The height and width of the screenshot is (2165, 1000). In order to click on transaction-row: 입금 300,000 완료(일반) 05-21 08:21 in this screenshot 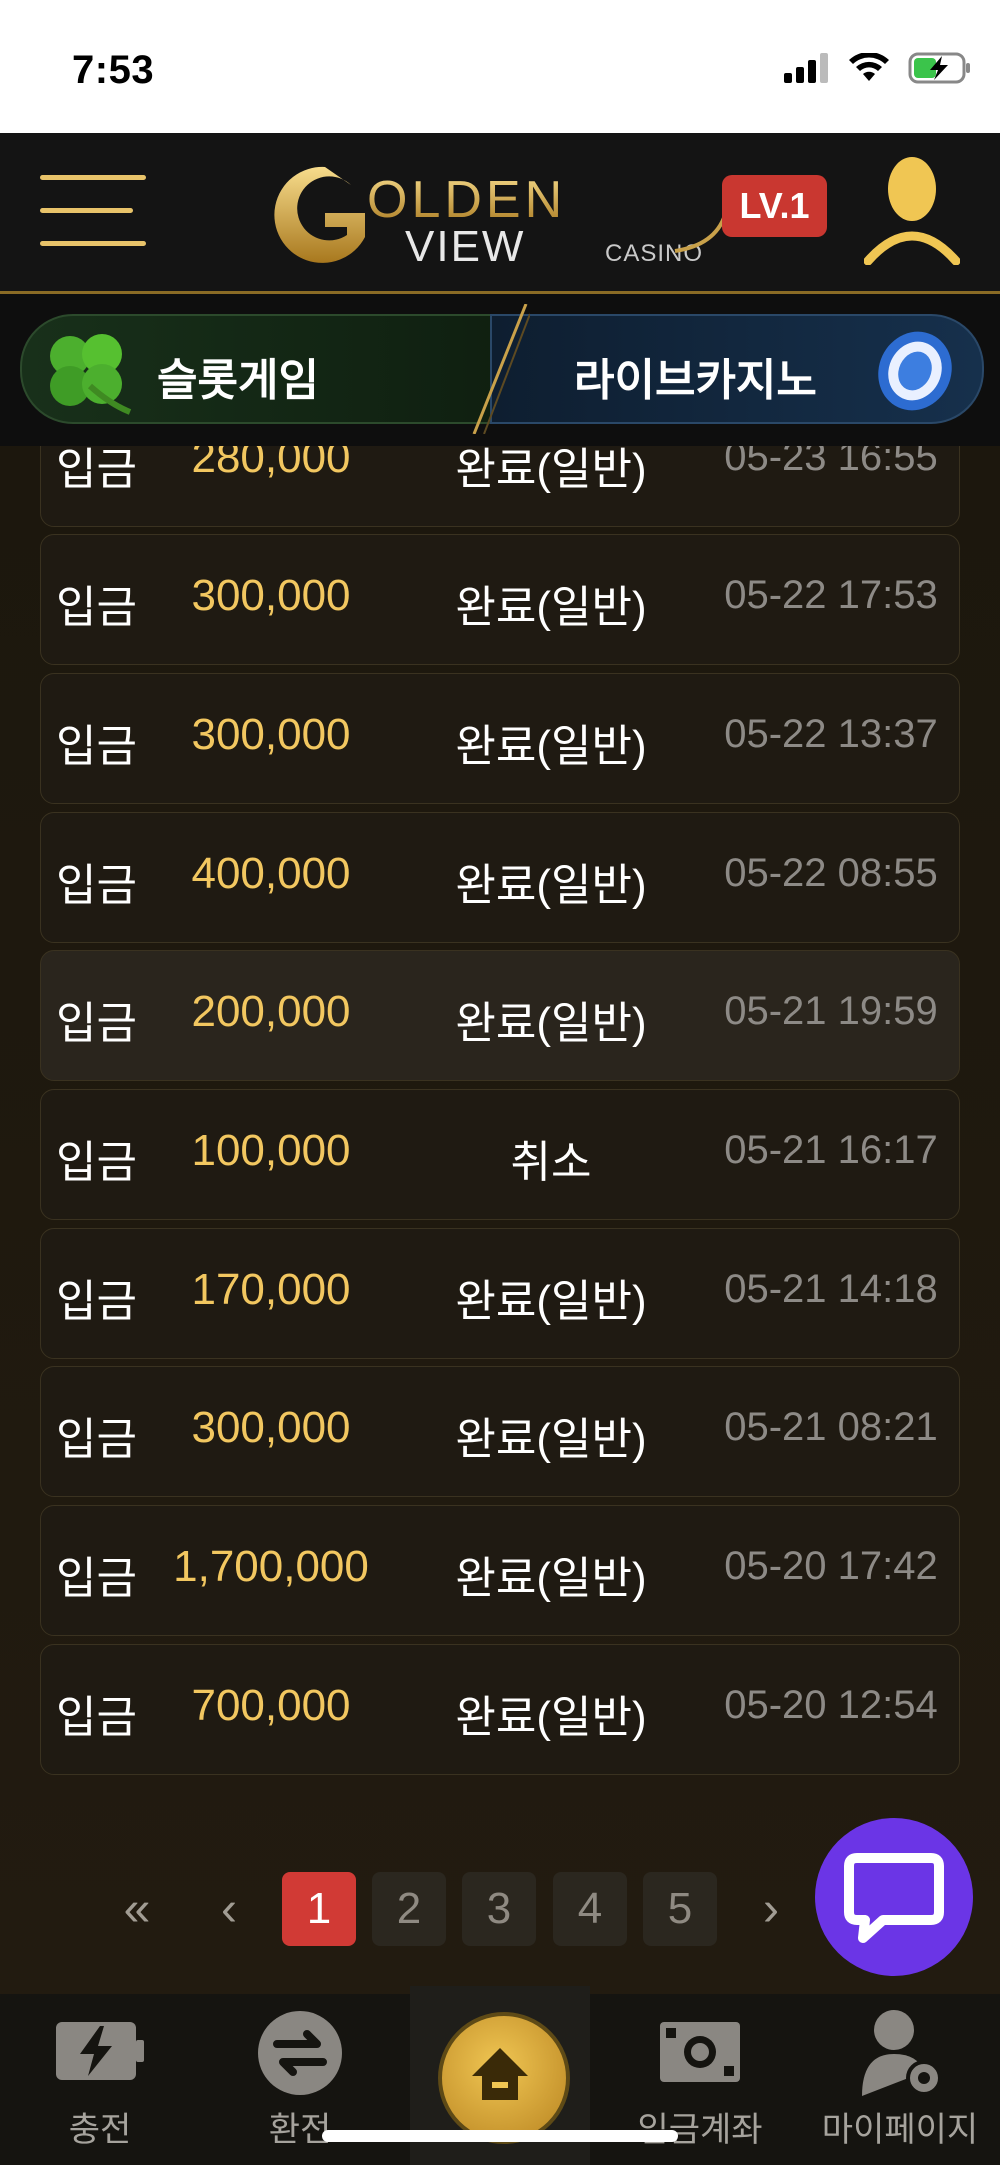, I will do `click(500, 1431)`.